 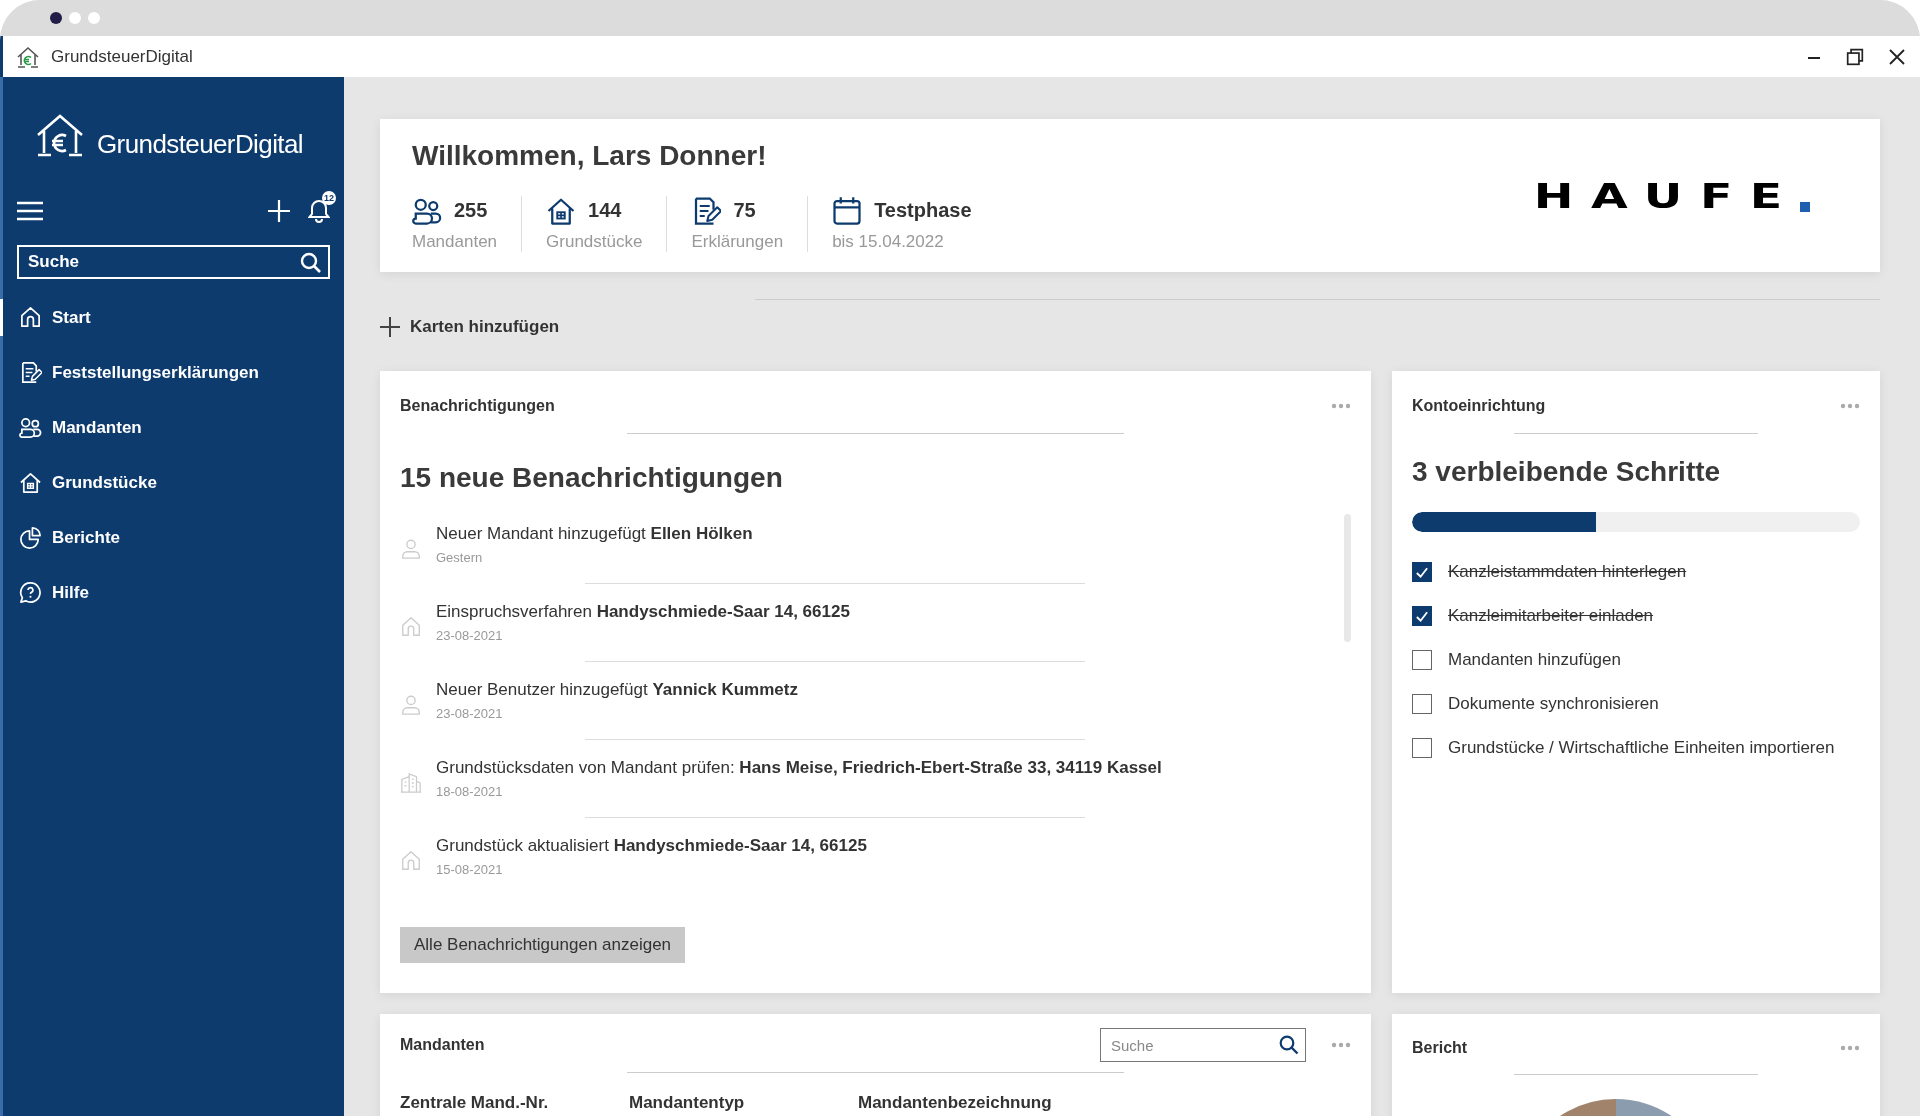 What do you see at coordinates (30, 317) in the screenshot?
I see `home-icon` at bounding box center [30, 317].